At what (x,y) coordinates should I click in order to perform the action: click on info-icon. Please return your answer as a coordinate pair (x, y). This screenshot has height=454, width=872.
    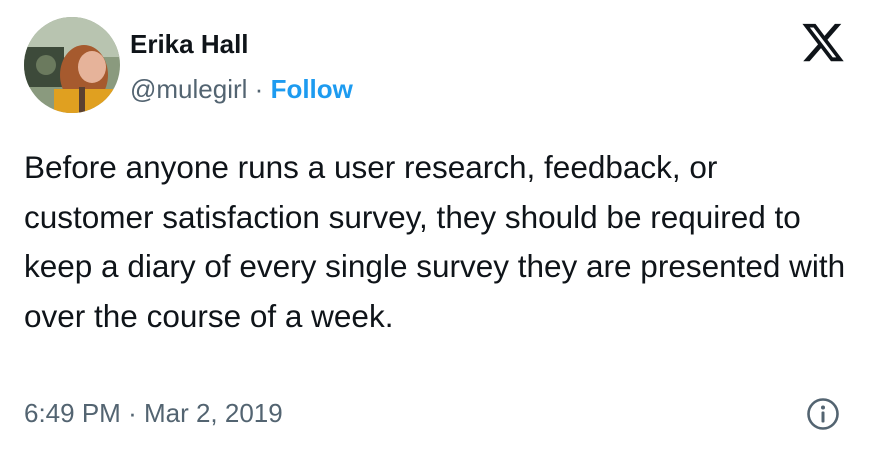
    Looking at the image, I should click on (823, 414).